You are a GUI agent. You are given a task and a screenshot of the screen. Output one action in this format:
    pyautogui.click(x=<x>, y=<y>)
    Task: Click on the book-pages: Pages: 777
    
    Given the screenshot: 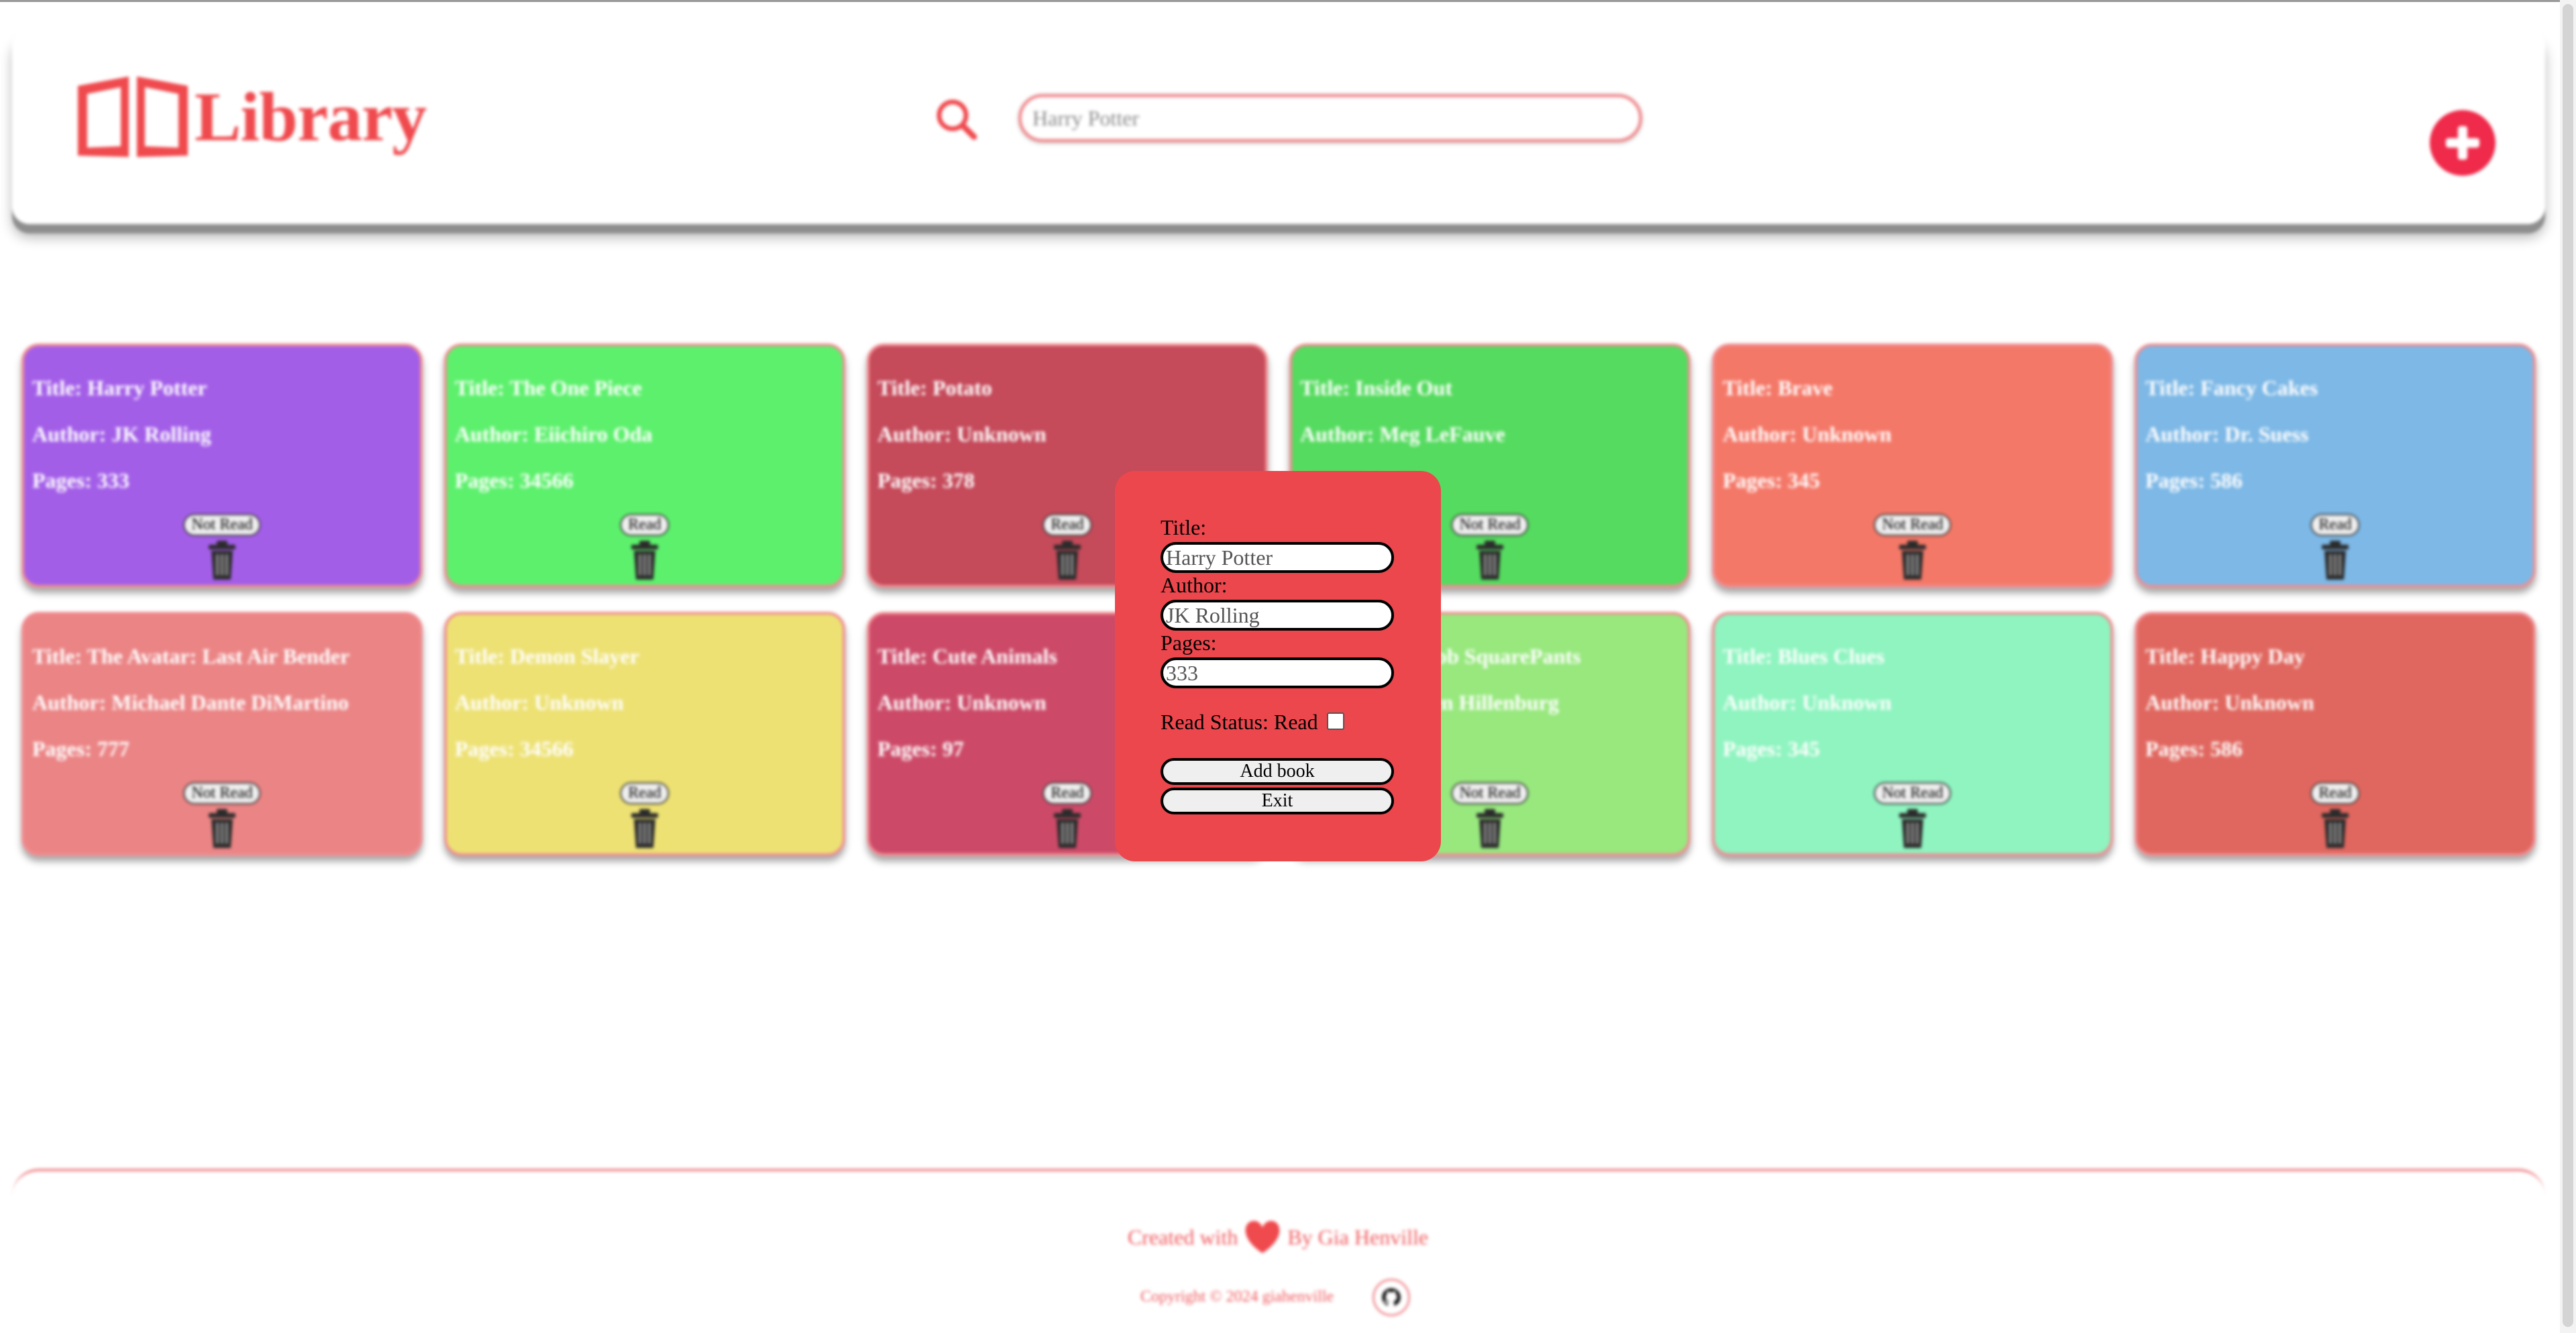 What is the action you would take?
    pyautogui.click(x=80, y=749)
    